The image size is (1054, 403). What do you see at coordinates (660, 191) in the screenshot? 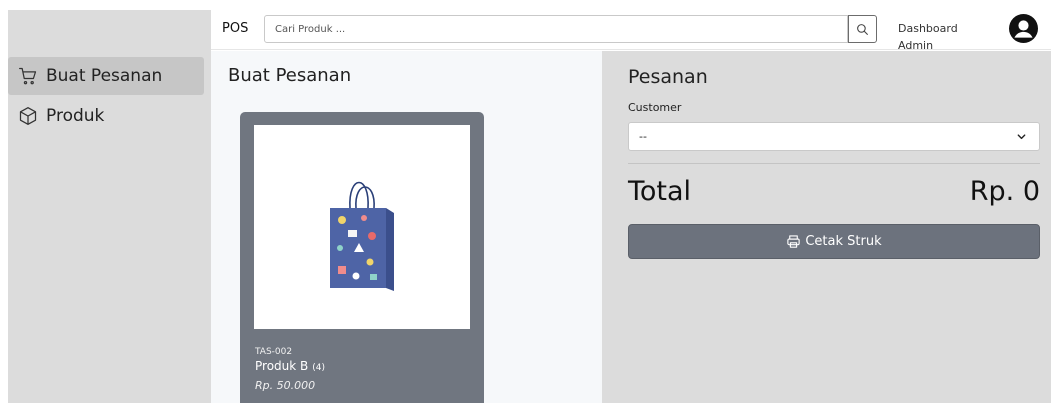
I see `total-label: Total` at bounding box center [660, 191].